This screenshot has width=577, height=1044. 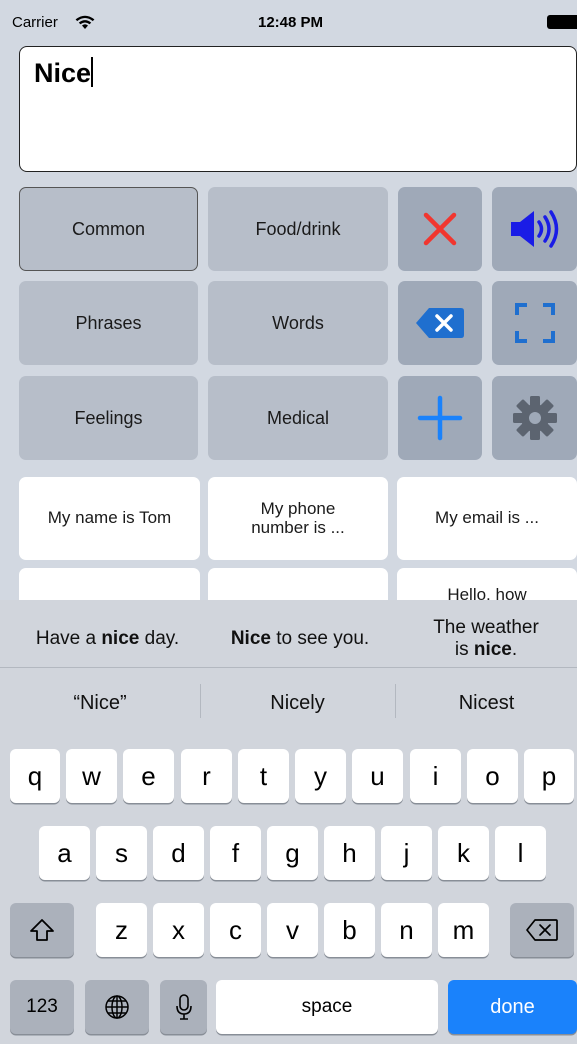 What do you see at coordinates (520, 853) in the screenshot?
I see `key-l: l` at bounding box center [520, 853].